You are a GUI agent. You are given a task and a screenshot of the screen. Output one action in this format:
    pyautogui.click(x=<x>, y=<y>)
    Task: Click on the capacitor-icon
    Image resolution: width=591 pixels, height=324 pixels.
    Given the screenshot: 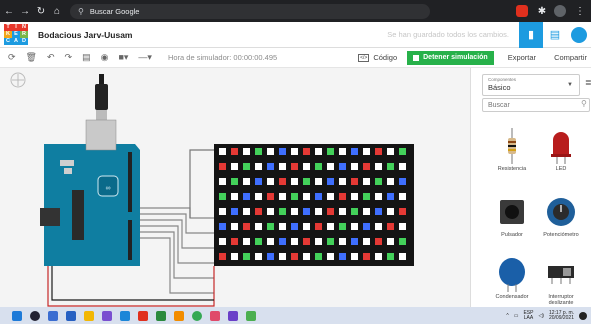 What is the action you would take?
    pyautogui.click(x=512, y=275)
    